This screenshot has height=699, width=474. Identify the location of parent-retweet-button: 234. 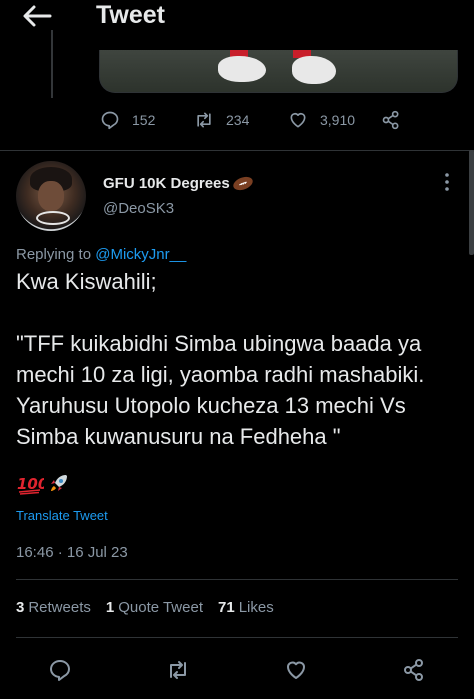
(221, 120).